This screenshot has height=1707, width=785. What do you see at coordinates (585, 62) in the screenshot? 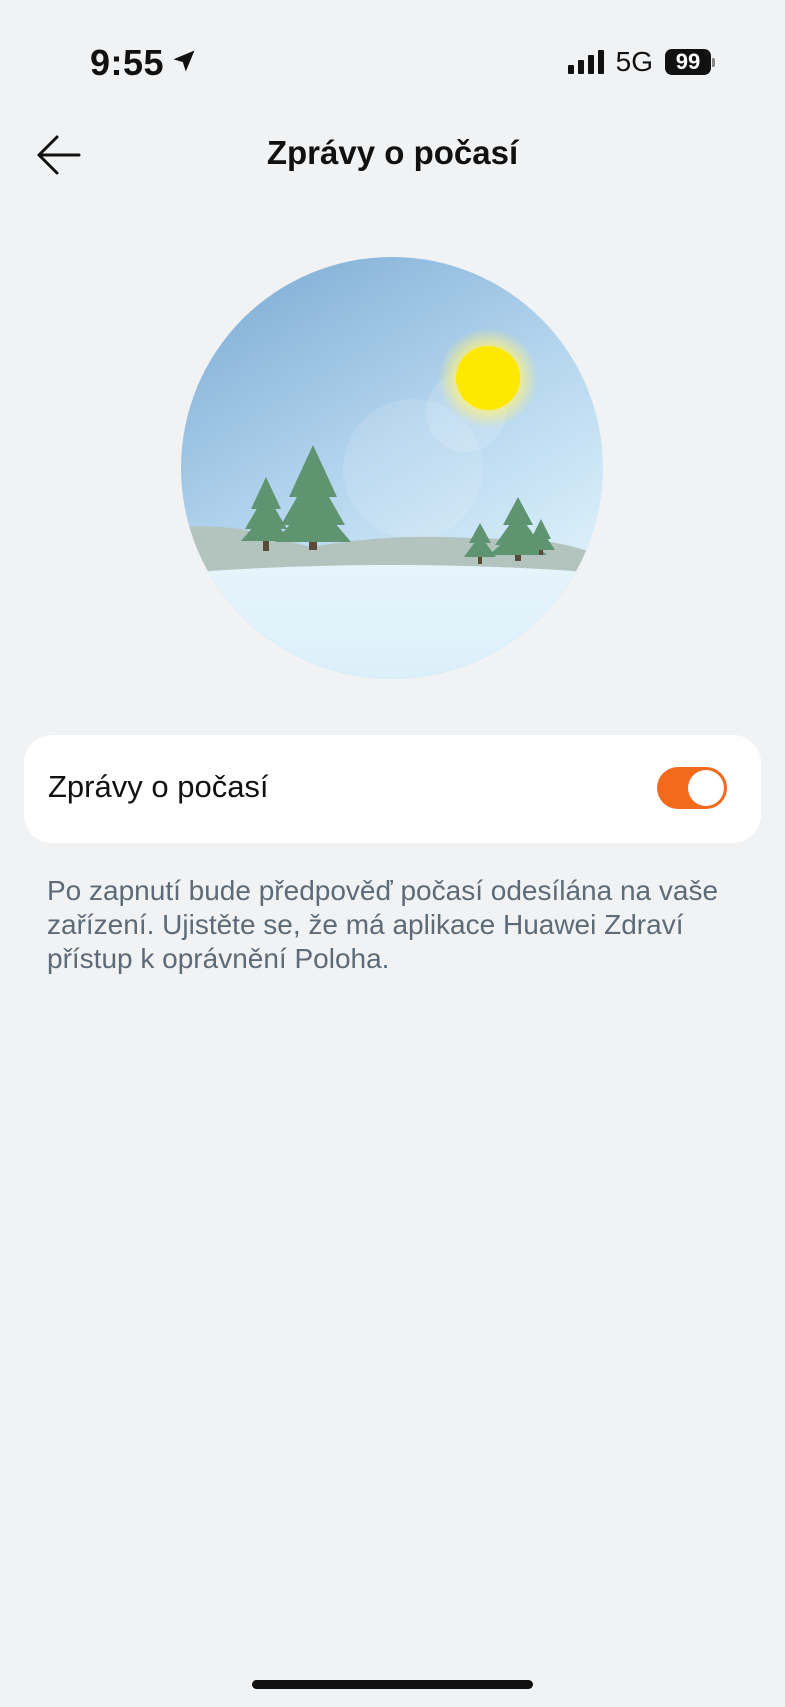
I see `cellular-signal-icon` at bounding box center [585, 62].